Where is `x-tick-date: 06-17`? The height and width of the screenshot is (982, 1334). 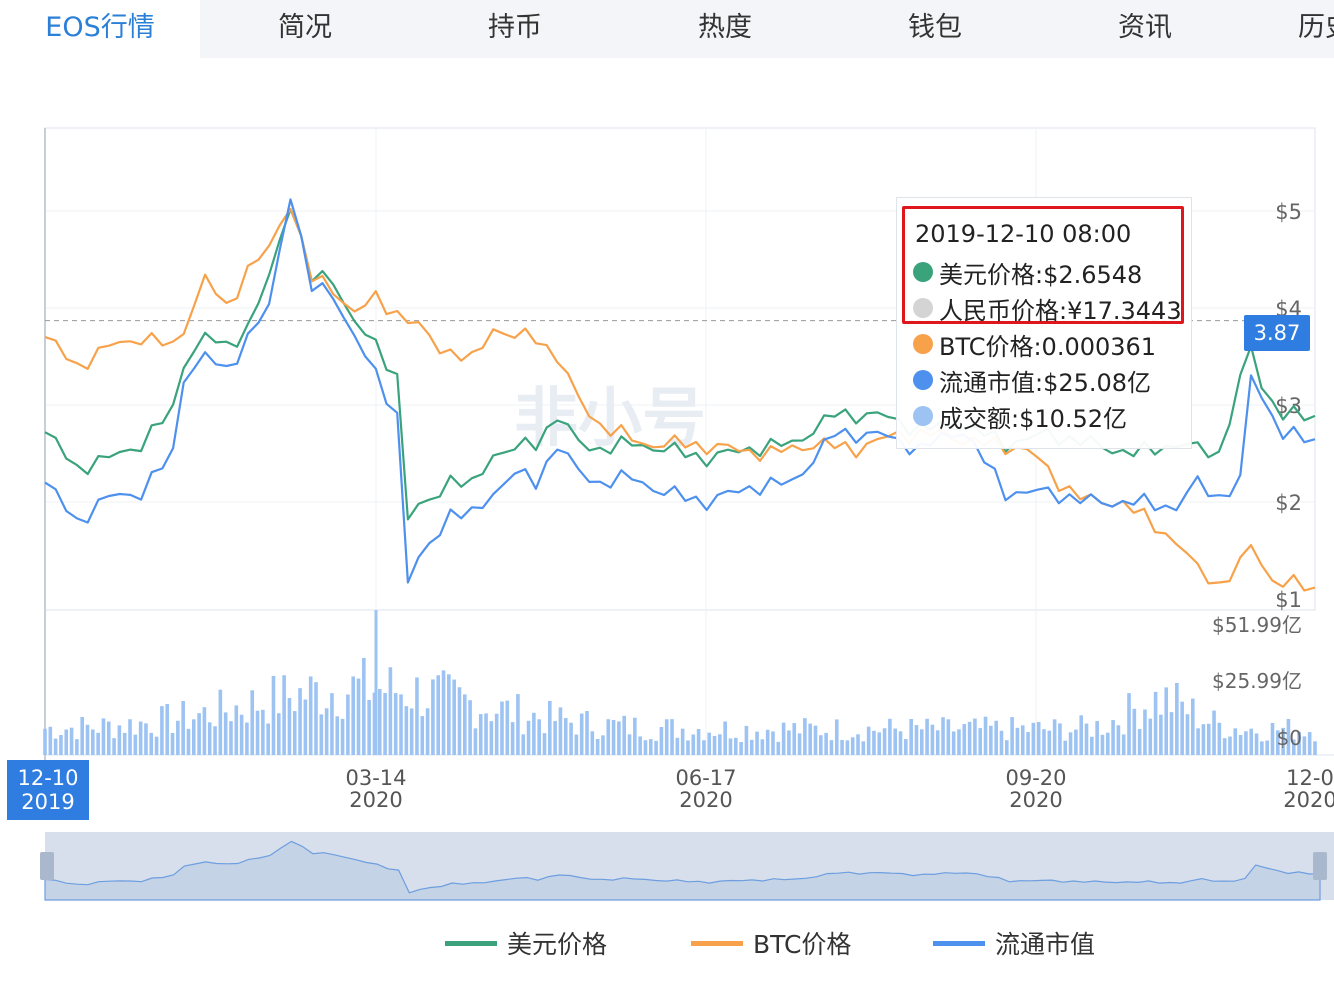 x-tick-date: 06-17 is located at coordinates (705, 778).